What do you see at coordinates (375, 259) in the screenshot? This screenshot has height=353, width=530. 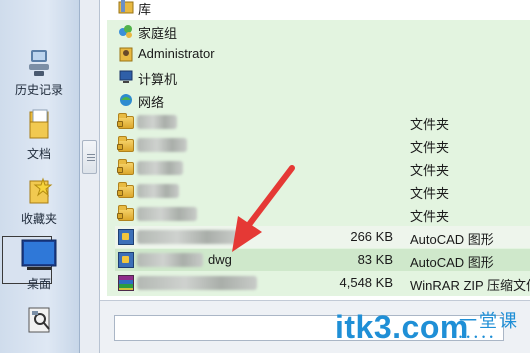 I see `file-size: 83 KB` at bounding box center [375, 259].